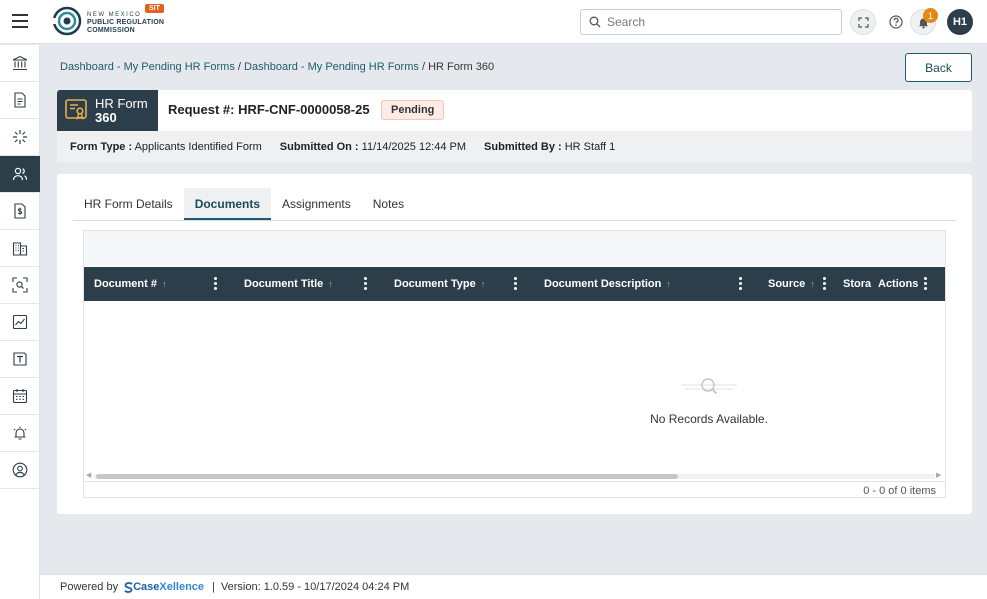 This screenshot has width=987, height=599. I want to click on scan-search-icon, so click(20, 285).